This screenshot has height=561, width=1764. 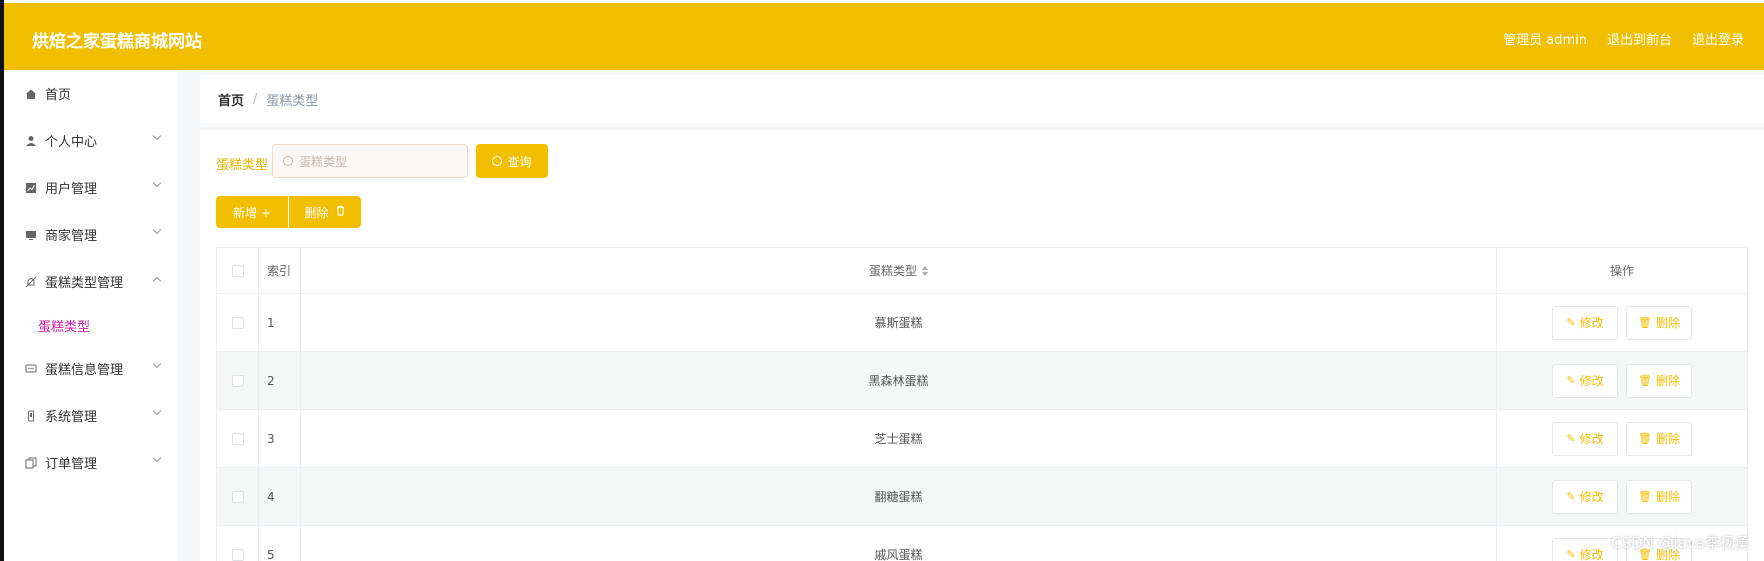 I want to click on watermark: CSDN @java李杨勇, so click(x=1680, y=543).